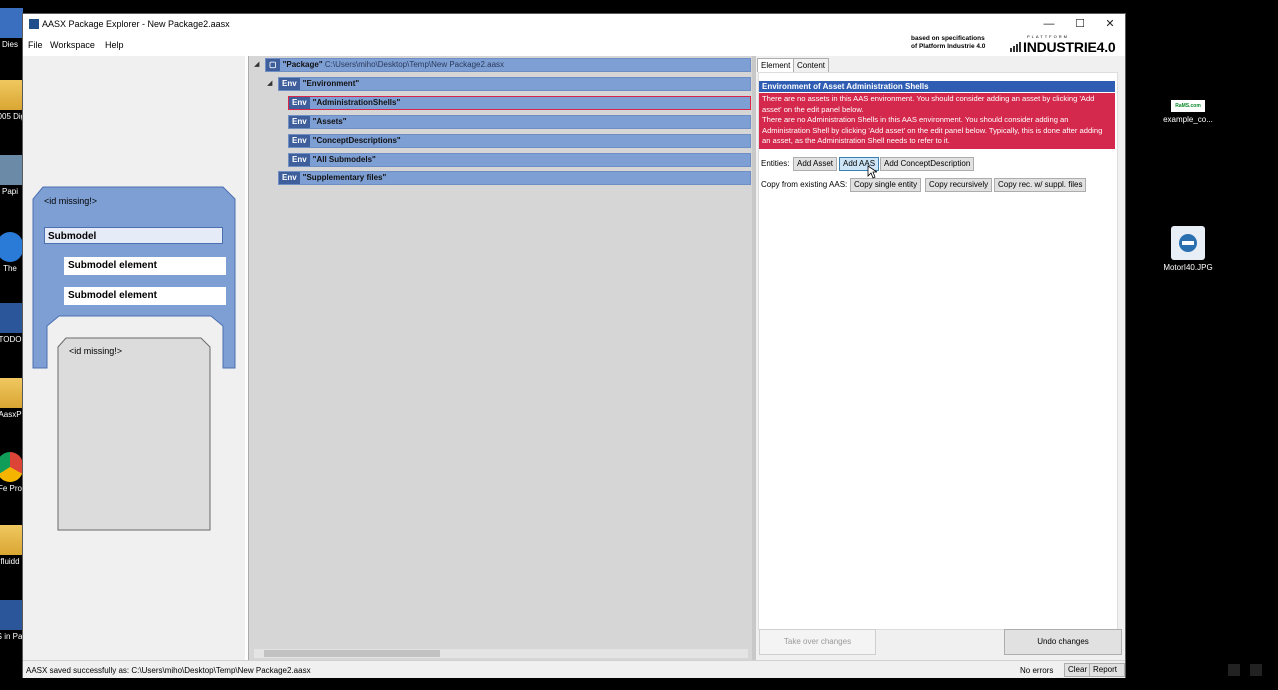 The width and height of the screenshot is (1278, 690). I want to click on undo-changes-button: Undo changes, so click(1063, 642).